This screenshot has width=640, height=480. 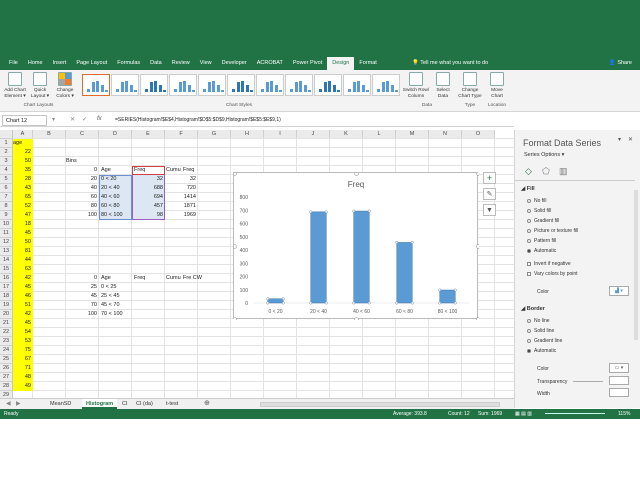 I want to click on age-cell: 43, so click(x=23, y=188).